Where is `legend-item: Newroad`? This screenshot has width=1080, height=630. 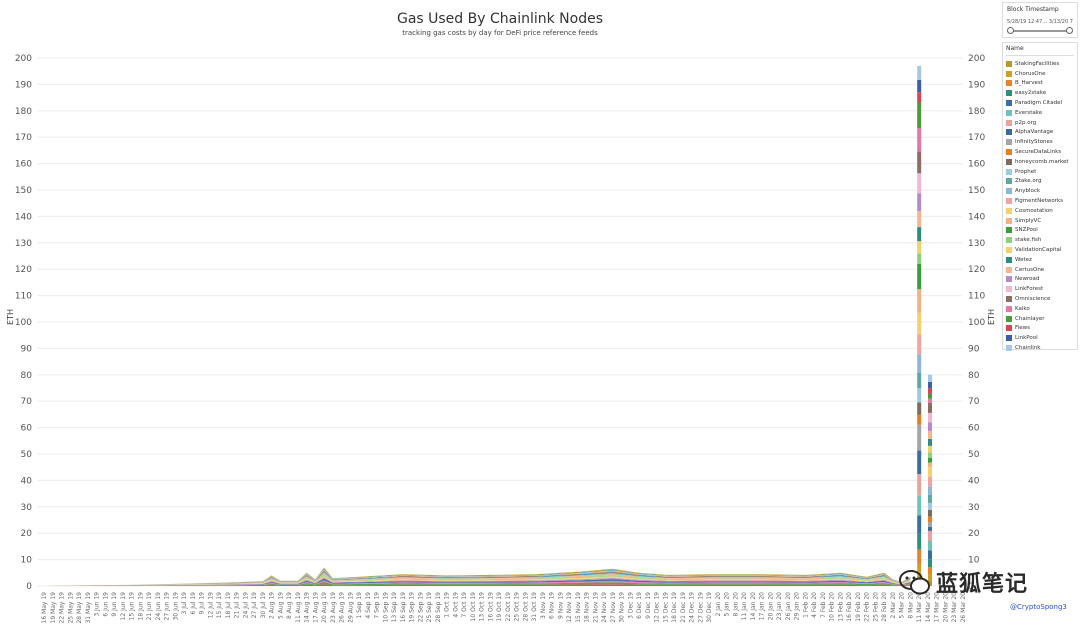 legend-item: Newroad is located at coordinates (1040, 280).